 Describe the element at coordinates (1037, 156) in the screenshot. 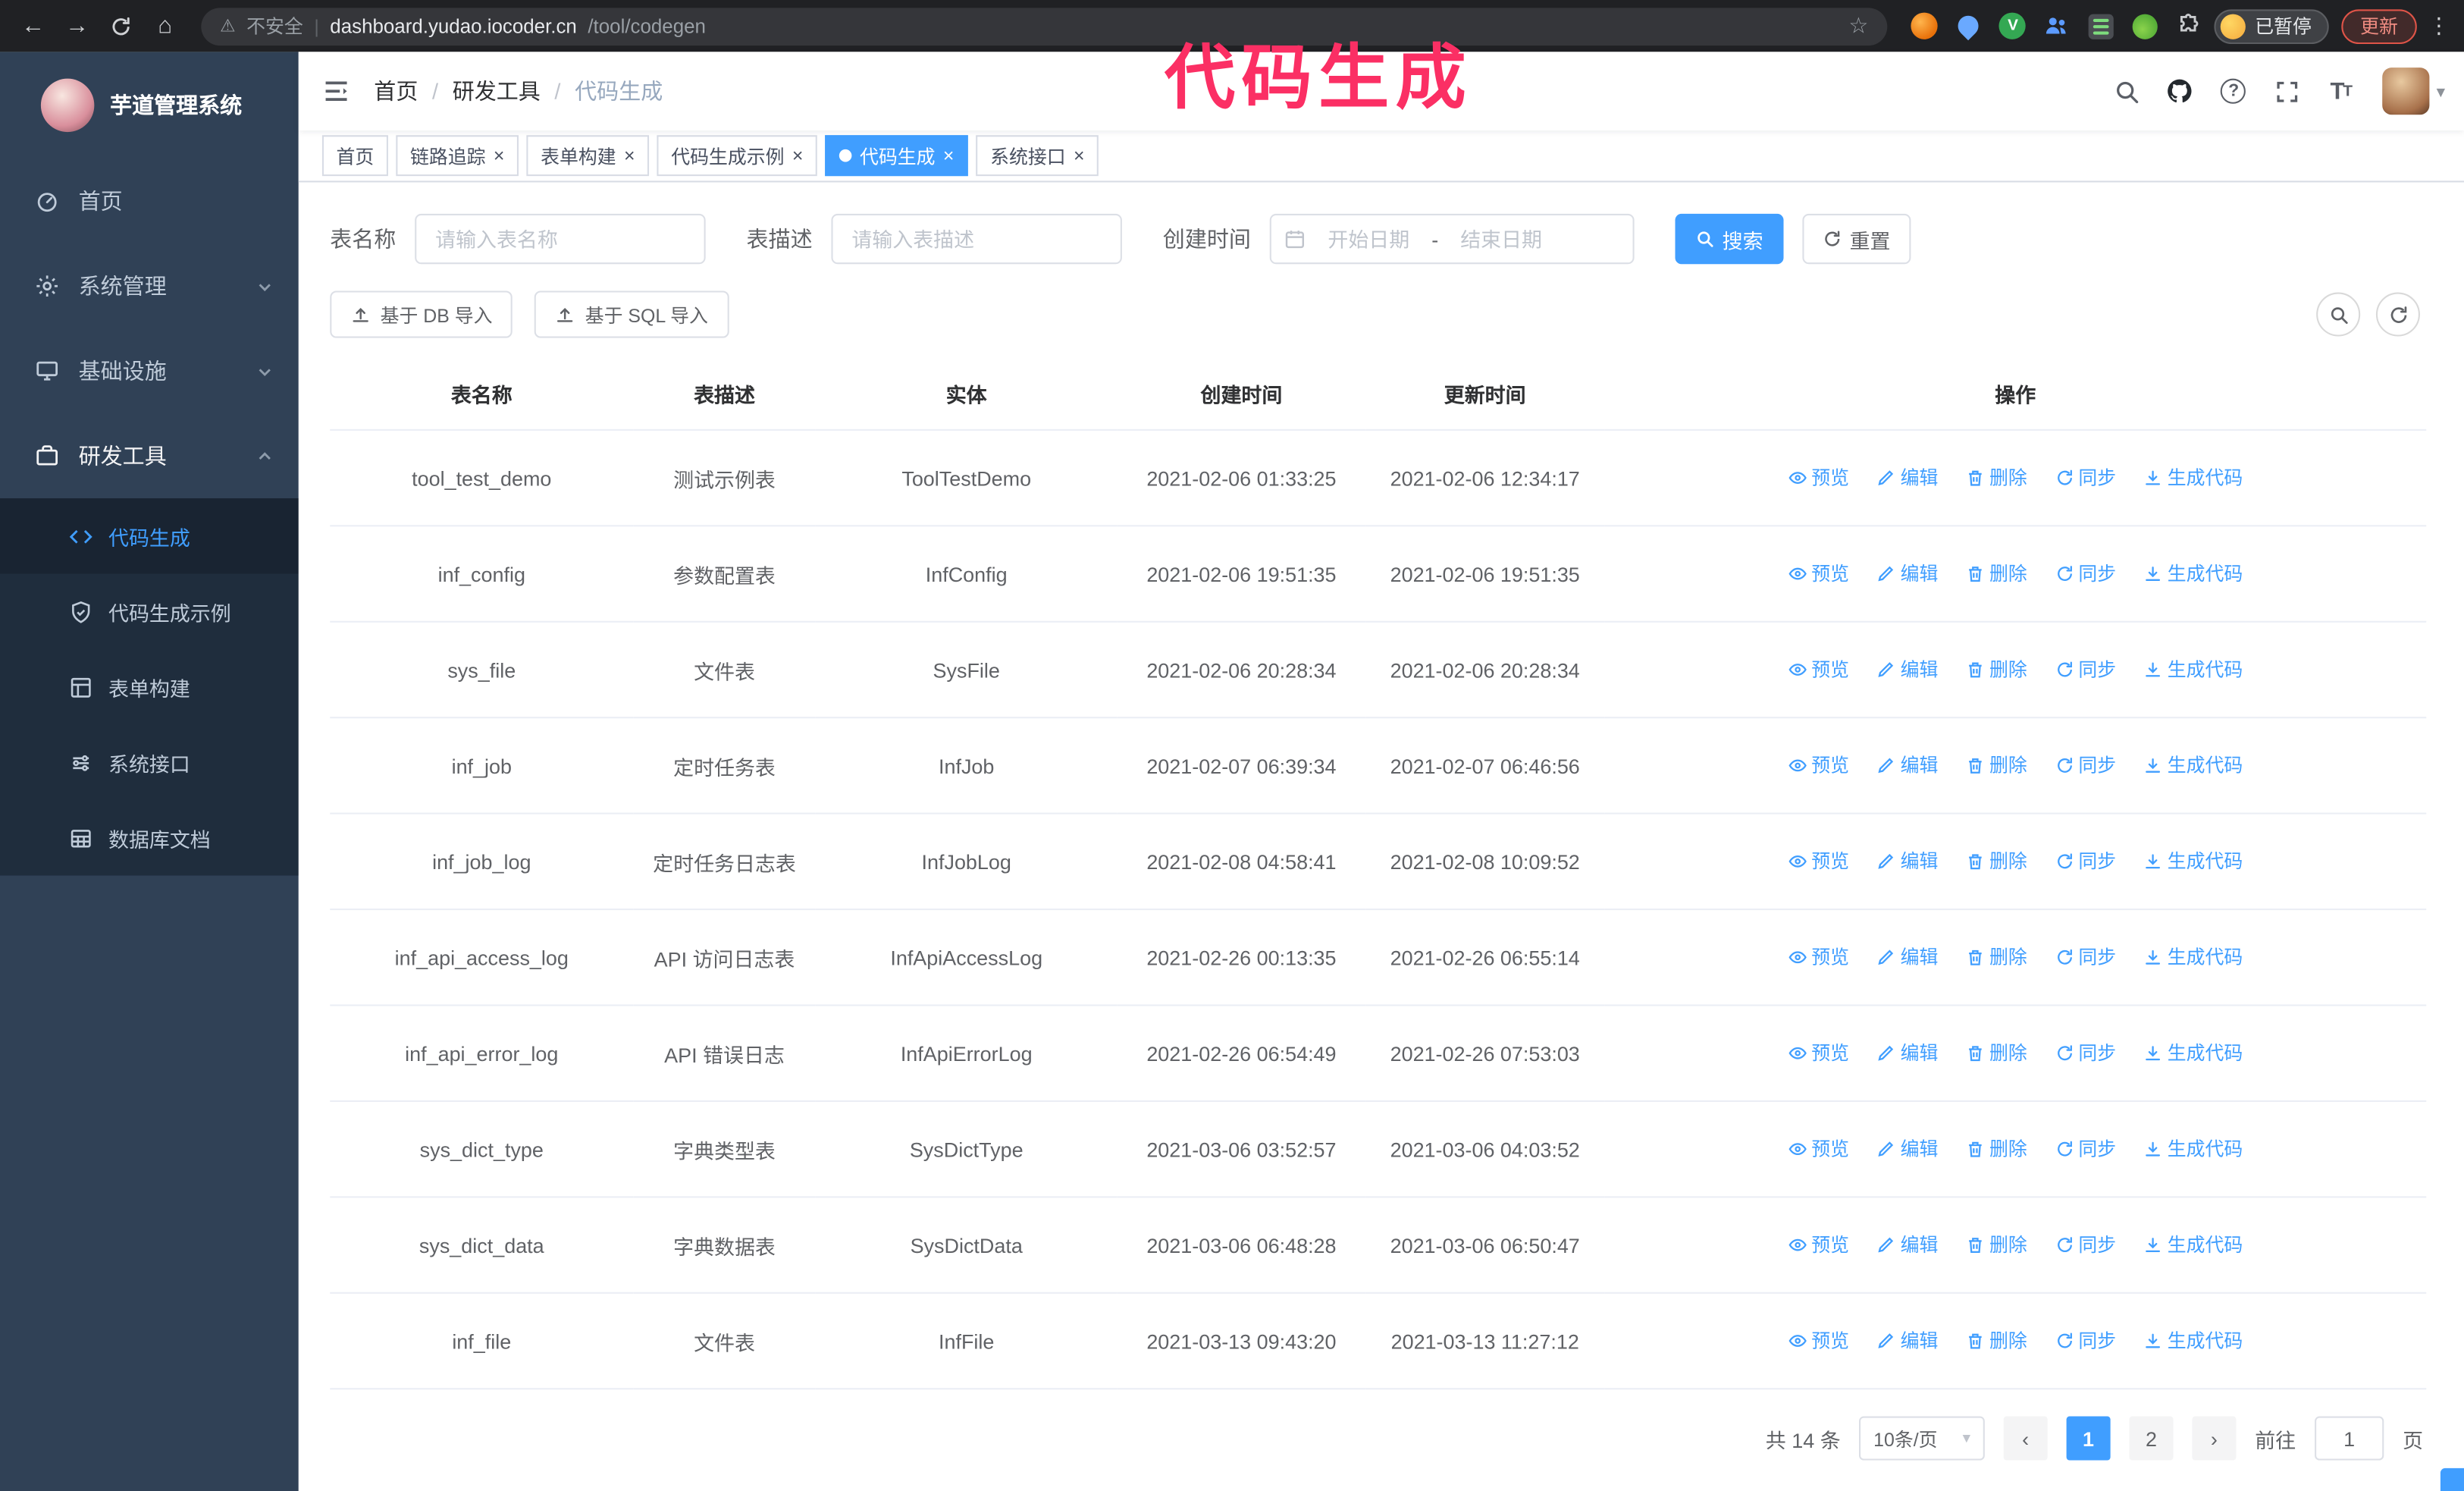

I see `tab-system-api: 系统接口 ×` at that location.